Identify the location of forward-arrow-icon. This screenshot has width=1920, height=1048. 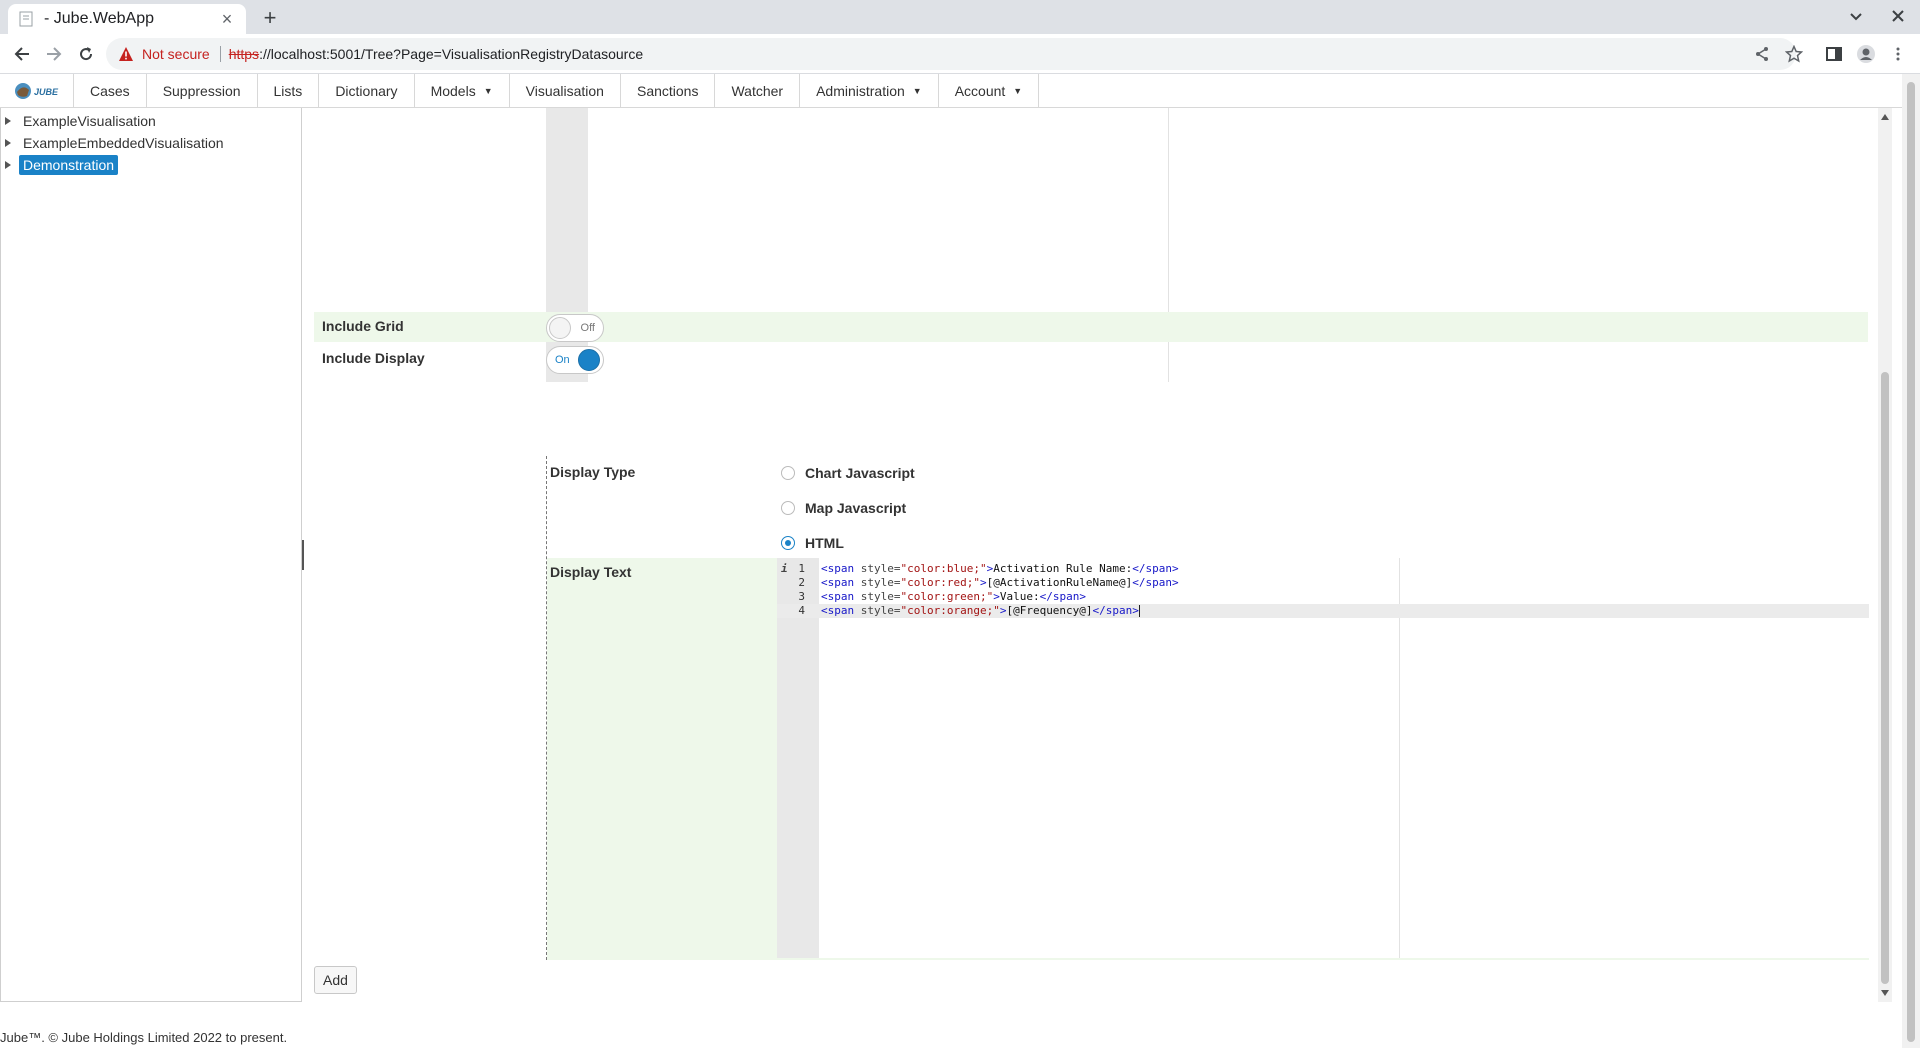
(54, 54).